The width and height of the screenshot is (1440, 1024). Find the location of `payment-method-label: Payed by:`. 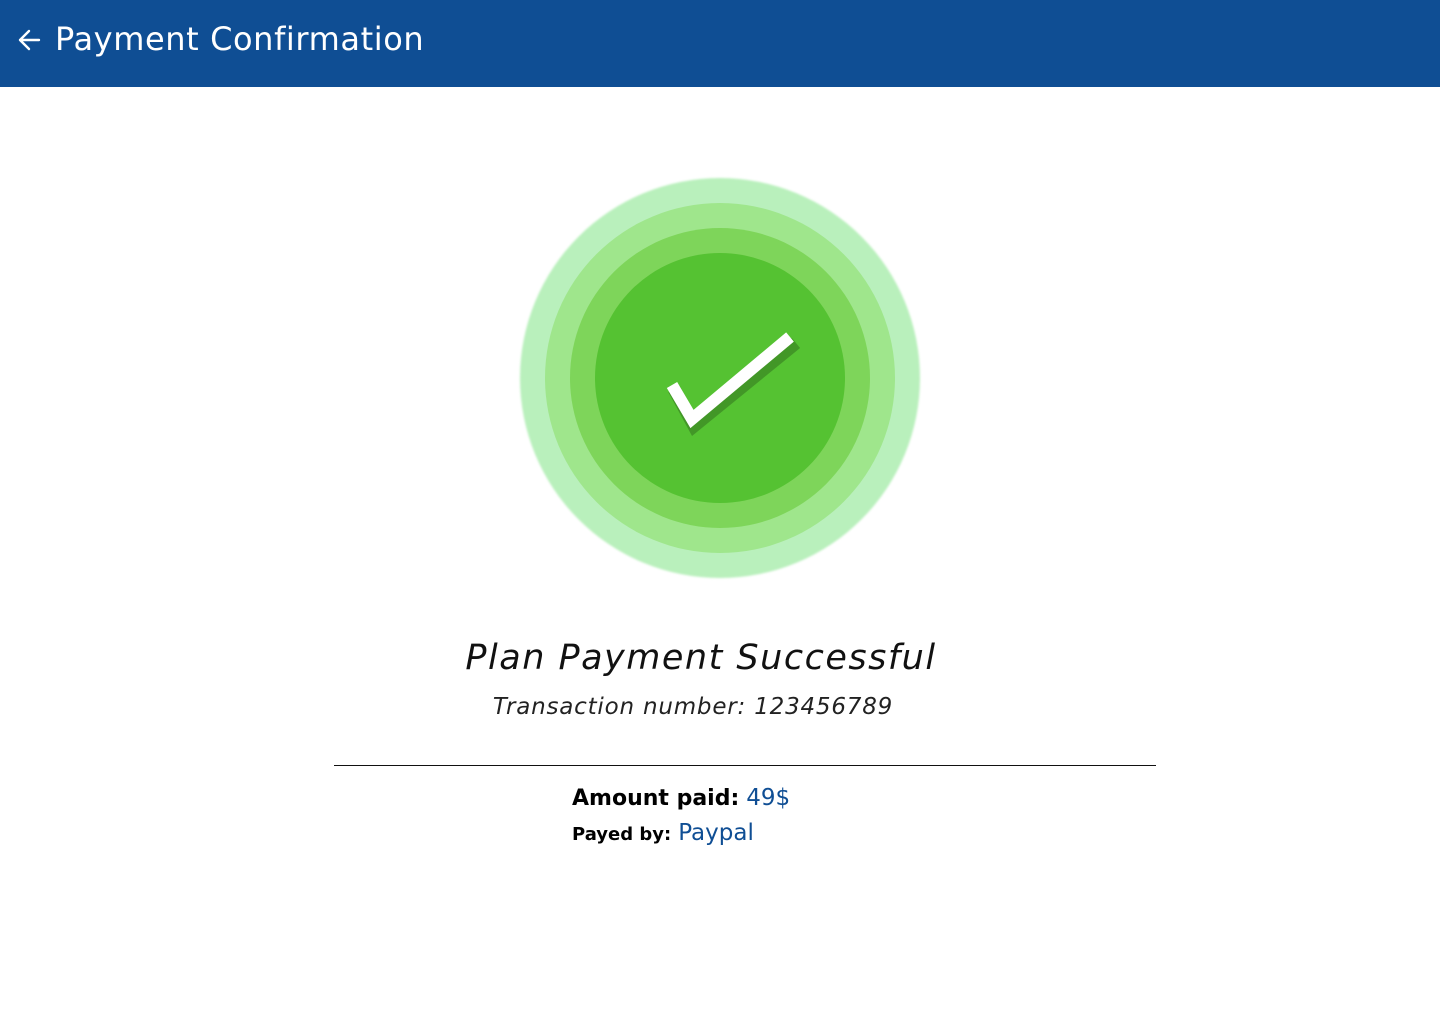

payment-method-label: Payed by: is located at coordinates (622, 834).